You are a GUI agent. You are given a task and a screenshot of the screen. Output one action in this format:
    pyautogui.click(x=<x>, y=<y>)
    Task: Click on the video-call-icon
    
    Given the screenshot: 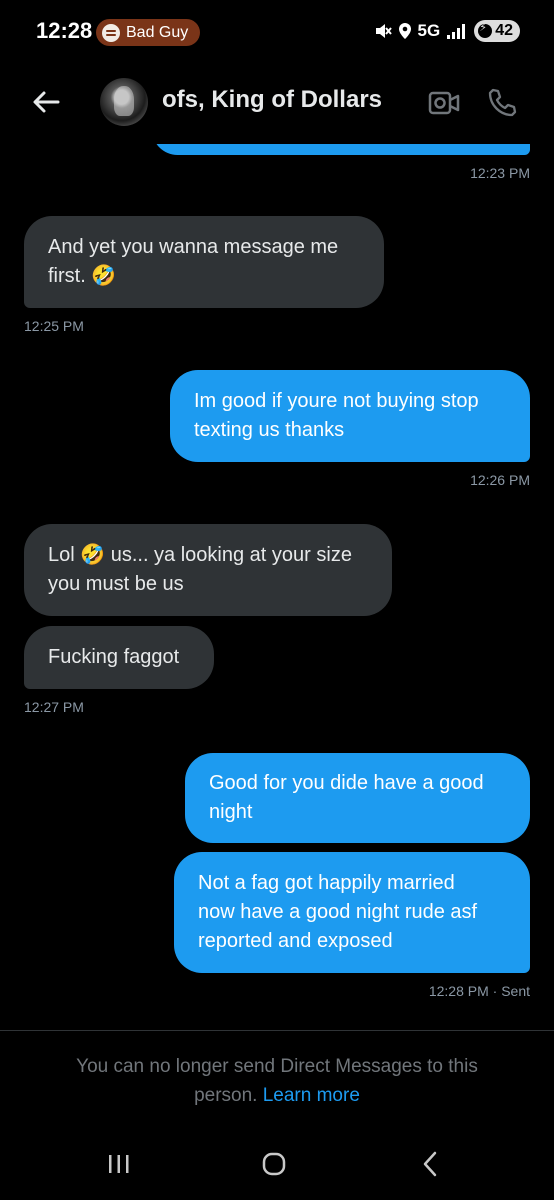 What is the action you would take?
    pyautogui.click(x=444, y=103)
    